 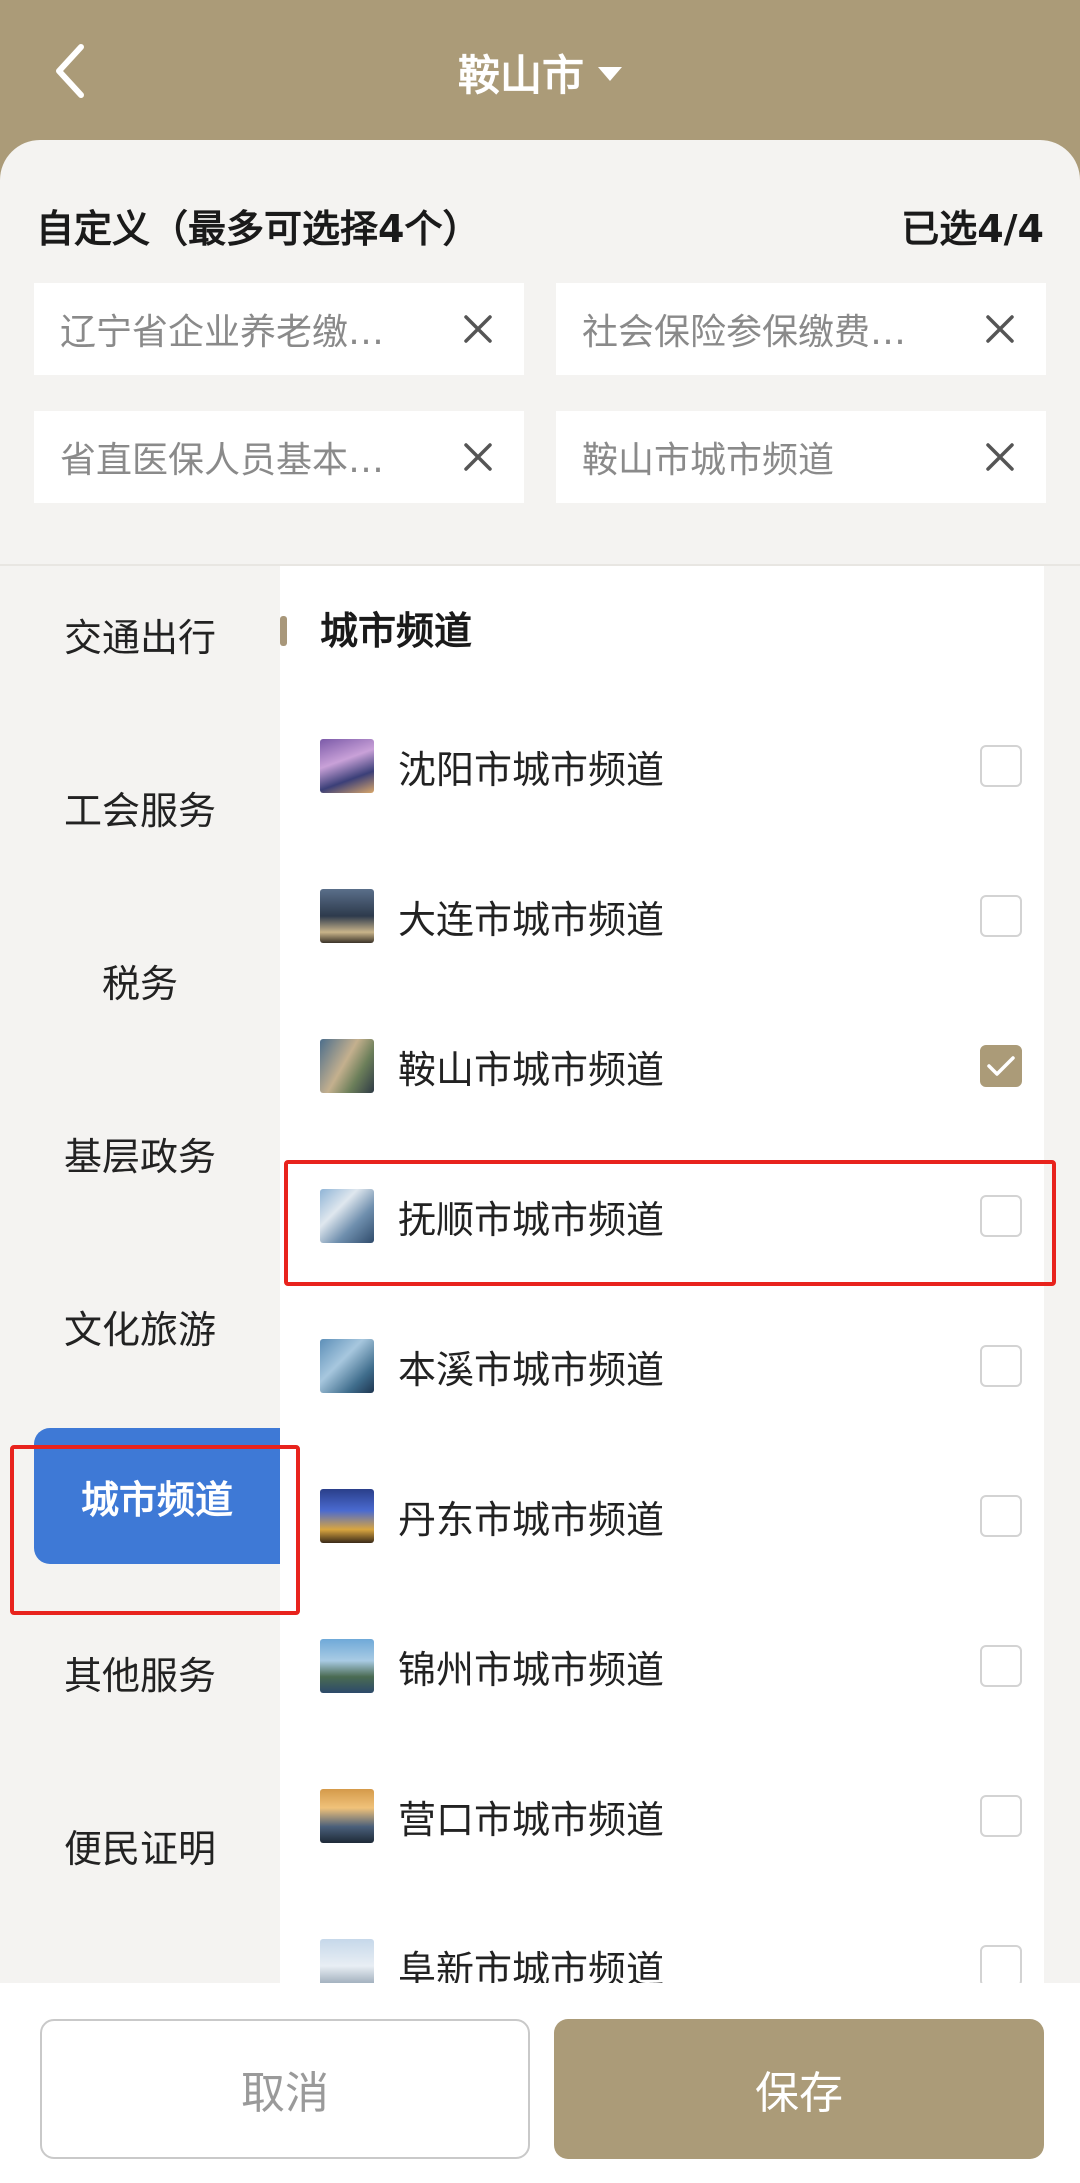 What do you see at coordinates (662, 1938) in the screenshot?
I see `list-item: 阜新市城市频道` at bounding box center [662, 1938].